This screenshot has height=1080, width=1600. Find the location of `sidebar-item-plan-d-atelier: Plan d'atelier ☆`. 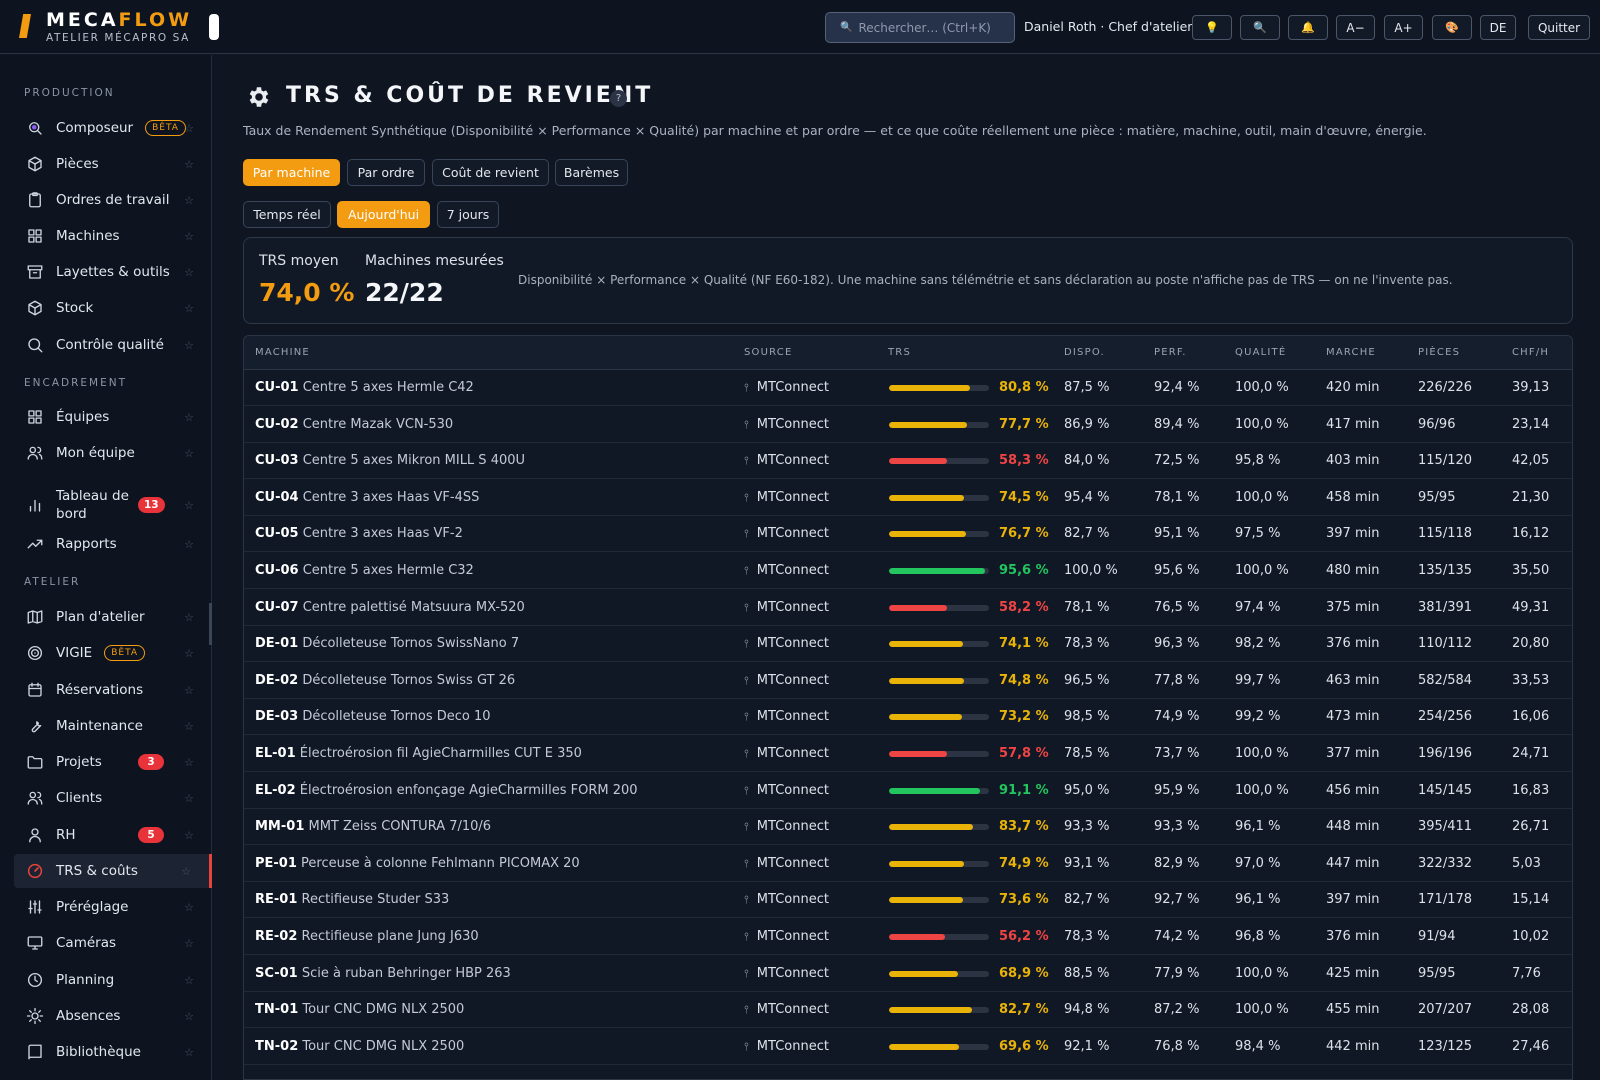

sidebar-item-plan-d-atelier: Plan d'atelier ☆ is located at coordinates (113, 617).